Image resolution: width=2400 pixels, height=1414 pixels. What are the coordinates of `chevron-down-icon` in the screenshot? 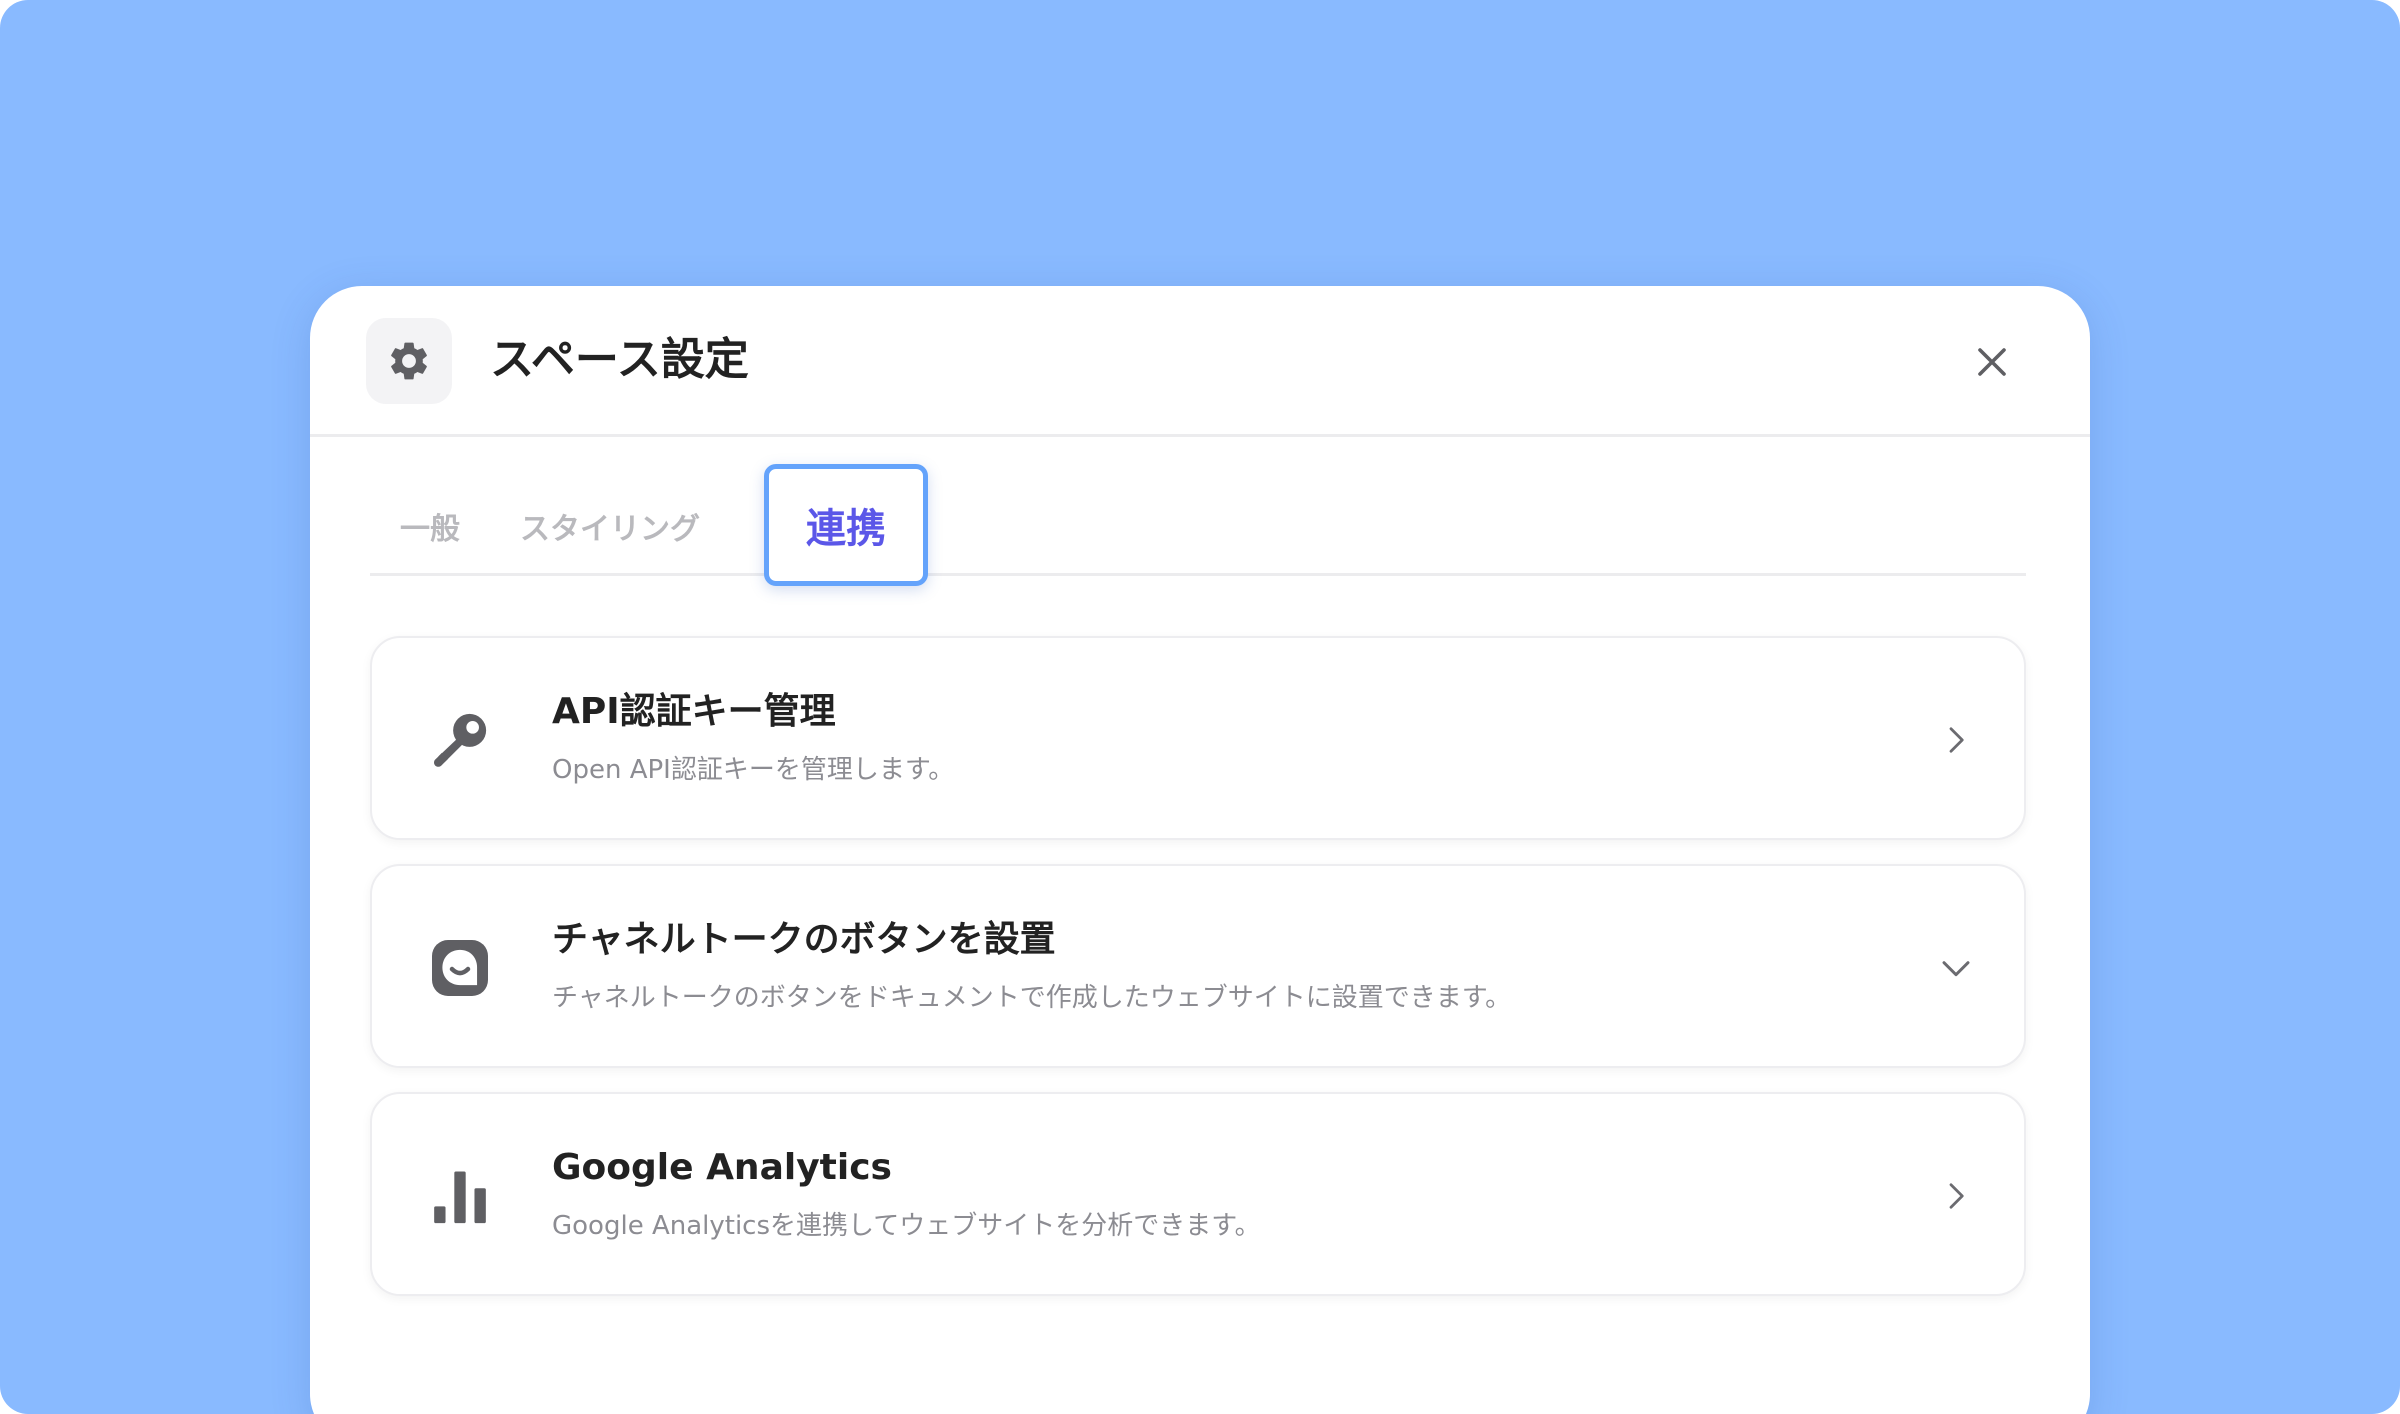 It's located at (1956, 969).